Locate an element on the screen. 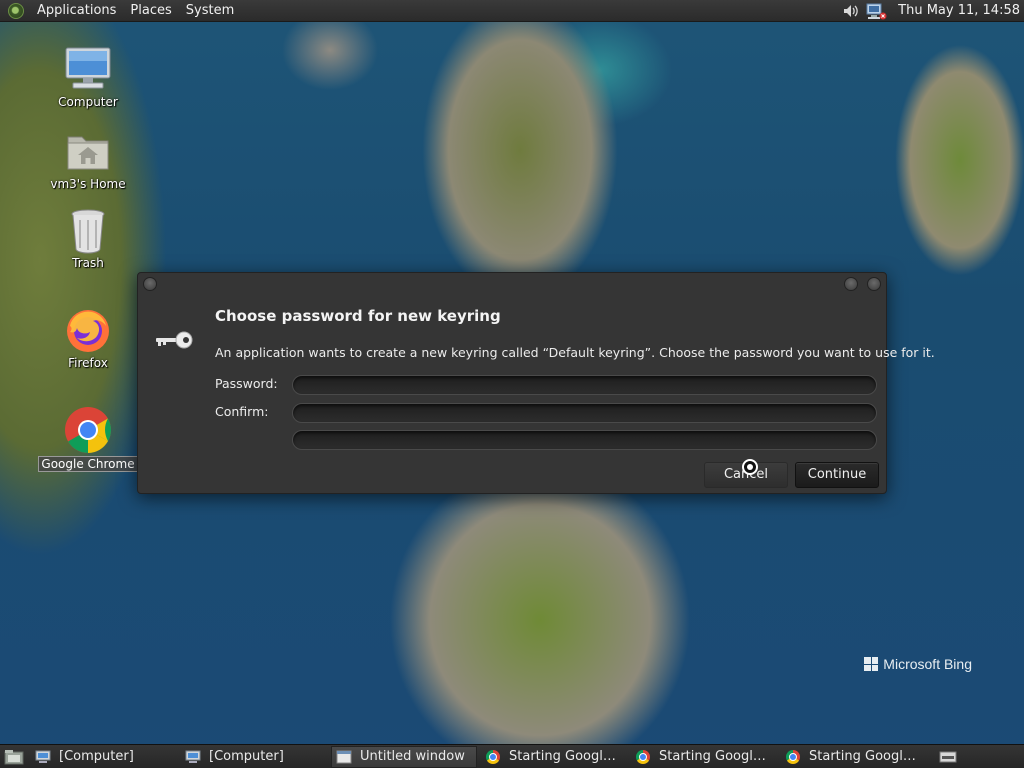 This screenshot has height=768, width=1024. desktop-icon-trash: Trash is located at coordinates (88, 238).